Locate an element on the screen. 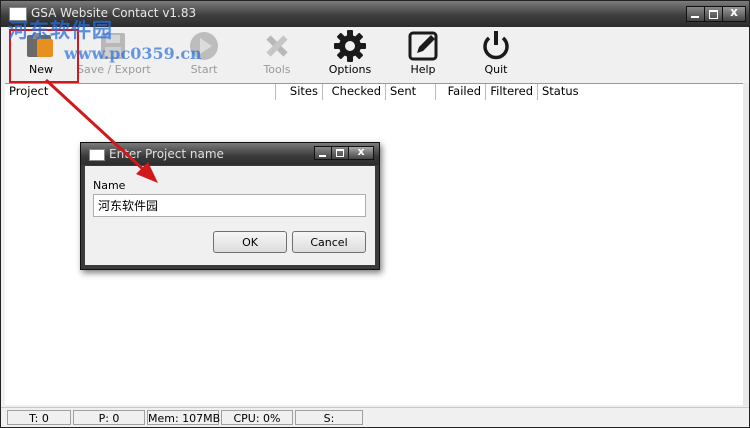  tools-button-label: Tools is located at coordinates (277, 69).